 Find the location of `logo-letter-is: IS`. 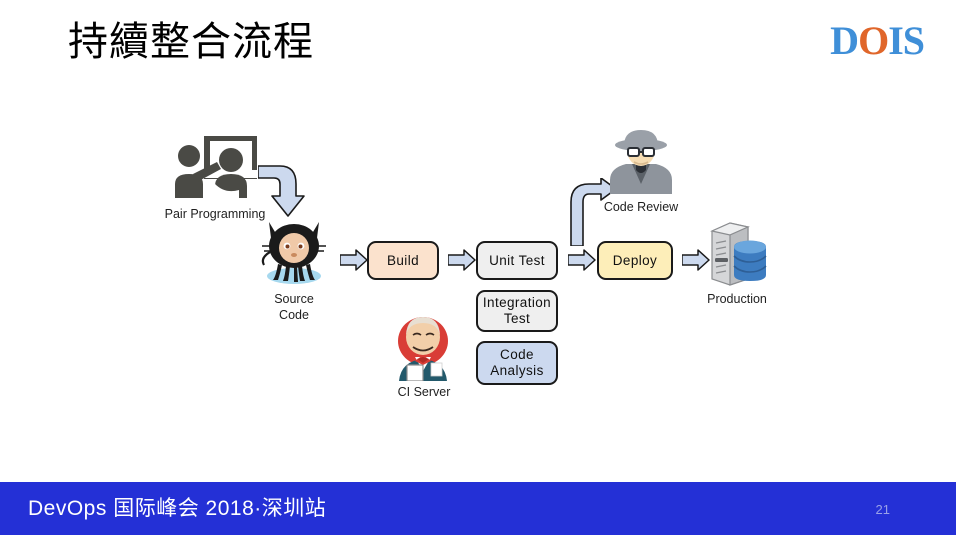

logo-letter-is: IS is located at coordinates (906, 40).